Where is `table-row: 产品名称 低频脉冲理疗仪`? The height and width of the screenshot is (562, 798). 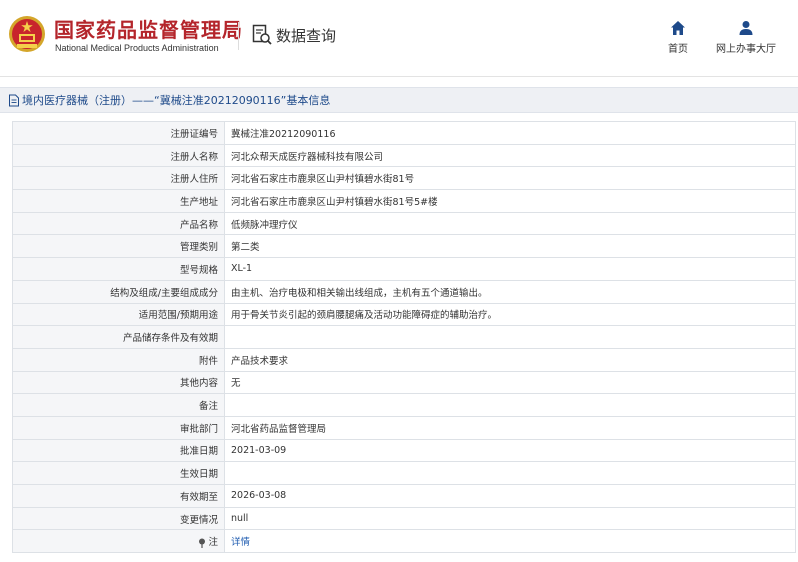
table-row: 产品名称 低频脉冲理疗仪 is located at coordinates (404, 223).